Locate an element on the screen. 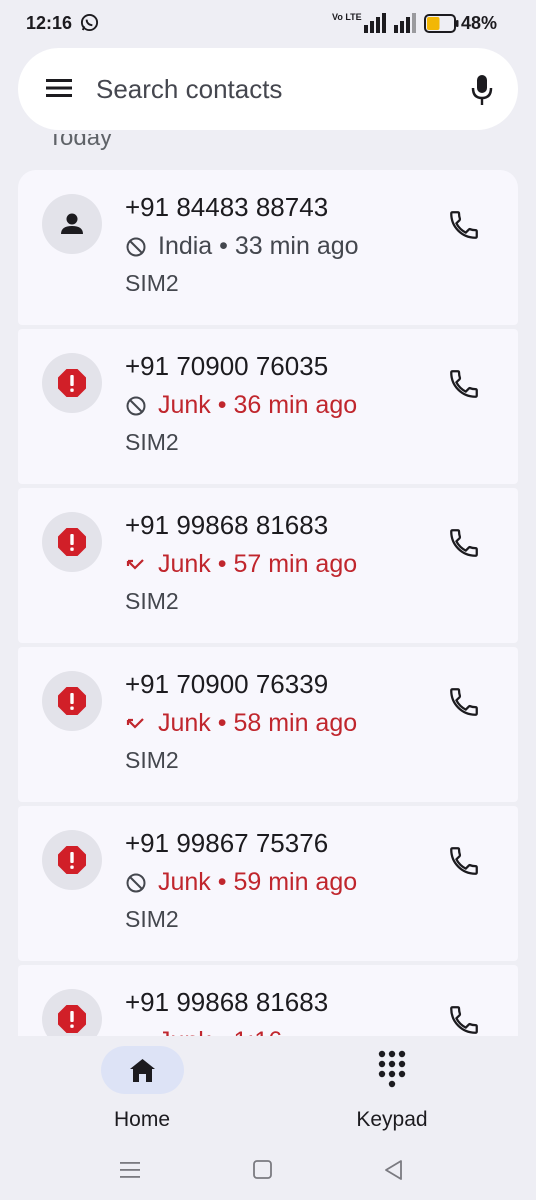  back-triangle-icon is located at coordinates (394, 1170).